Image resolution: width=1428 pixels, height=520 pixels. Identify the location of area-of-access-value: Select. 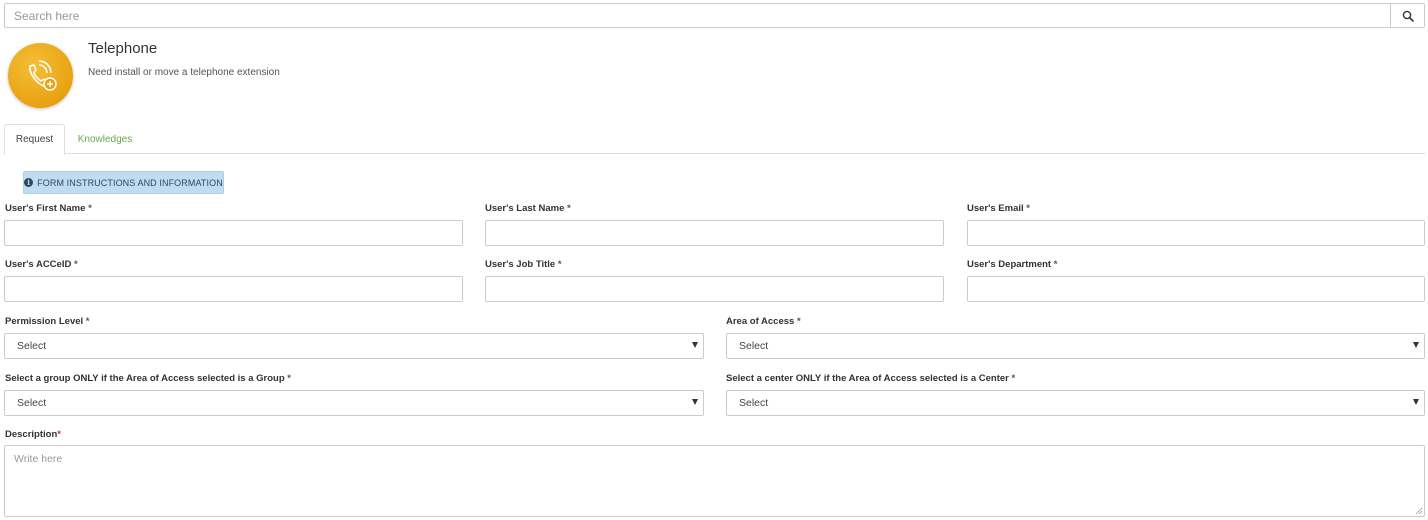
(754, 346).